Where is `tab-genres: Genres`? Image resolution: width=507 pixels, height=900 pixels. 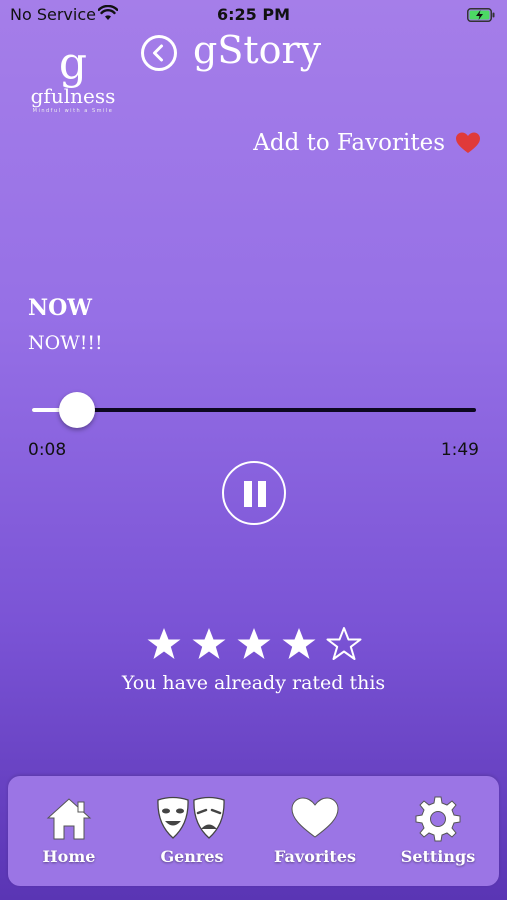
tab-genres: Genres is located at coordinates (192, 831).